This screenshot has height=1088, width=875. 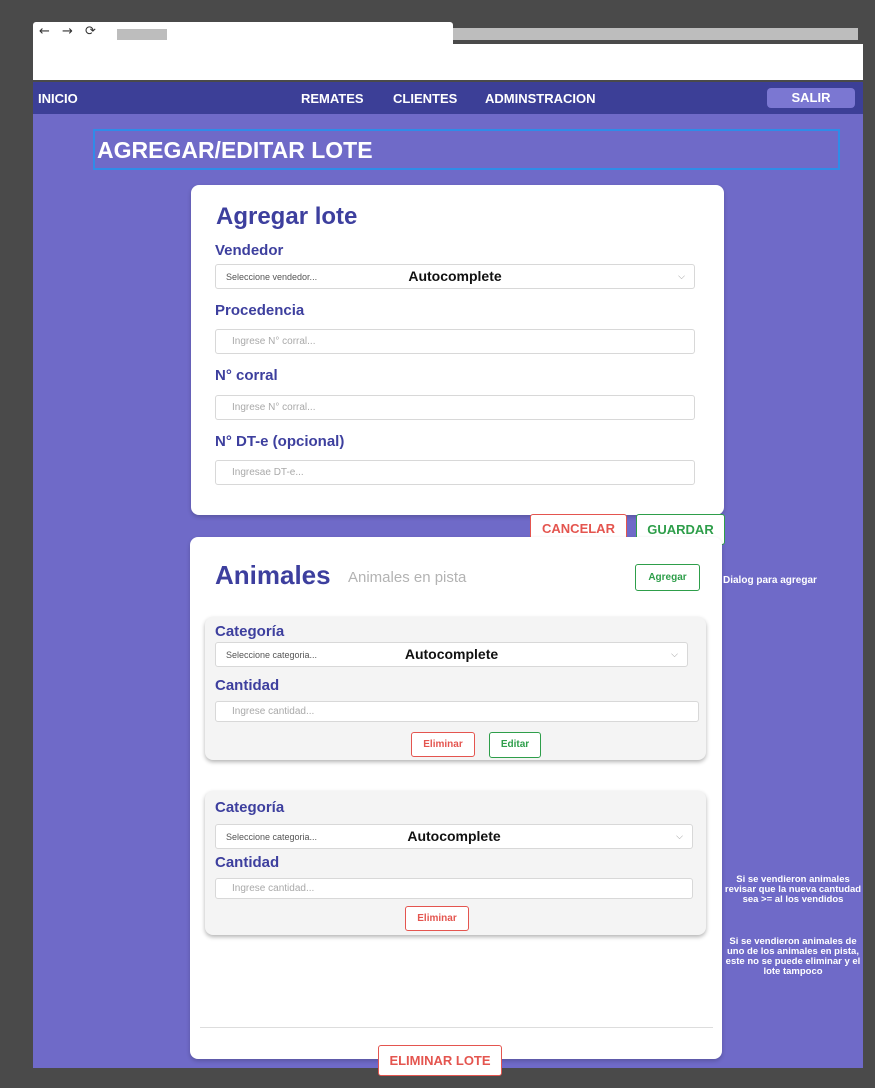 I want to click on divider, so click(x=456, y=1027).